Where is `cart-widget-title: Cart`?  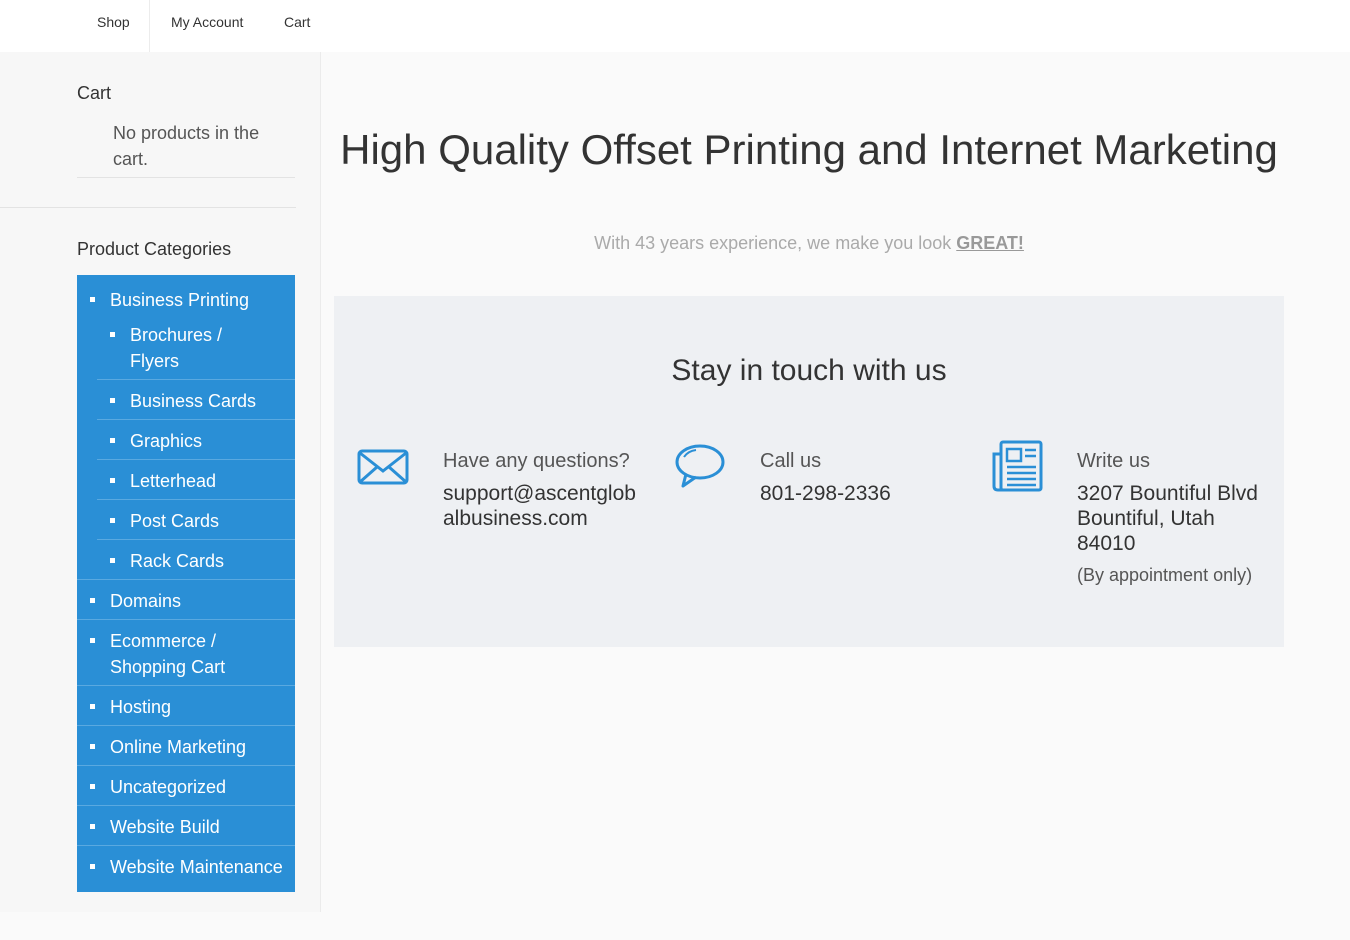 cart-widget-title: Cart is located at coordinates (94, 93).